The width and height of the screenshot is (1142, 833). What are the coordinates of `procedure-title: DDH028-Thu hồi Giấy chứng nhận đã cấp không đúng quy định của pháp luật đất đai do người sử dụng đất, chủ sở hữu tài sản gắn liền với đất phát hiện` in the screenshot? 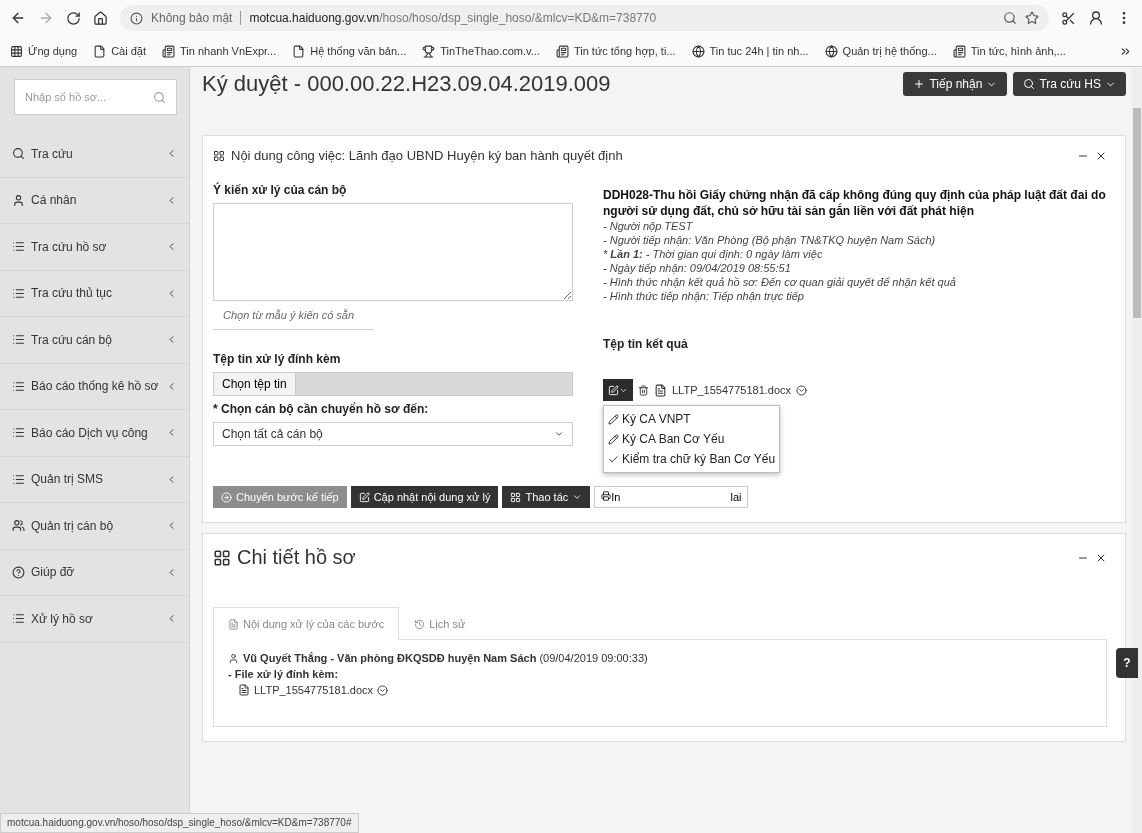 It's located at (855, 203).